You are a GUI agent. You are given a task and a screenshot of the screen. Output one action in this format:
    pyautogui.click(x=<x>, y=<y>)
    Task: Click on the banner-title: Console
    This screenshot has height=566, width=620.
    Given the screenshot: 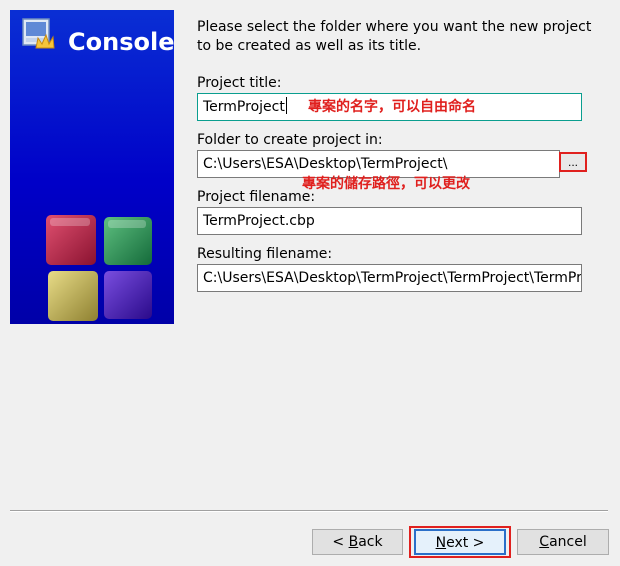 What is the action you would take?
    pyautogui.click(x=121, y=42)
    